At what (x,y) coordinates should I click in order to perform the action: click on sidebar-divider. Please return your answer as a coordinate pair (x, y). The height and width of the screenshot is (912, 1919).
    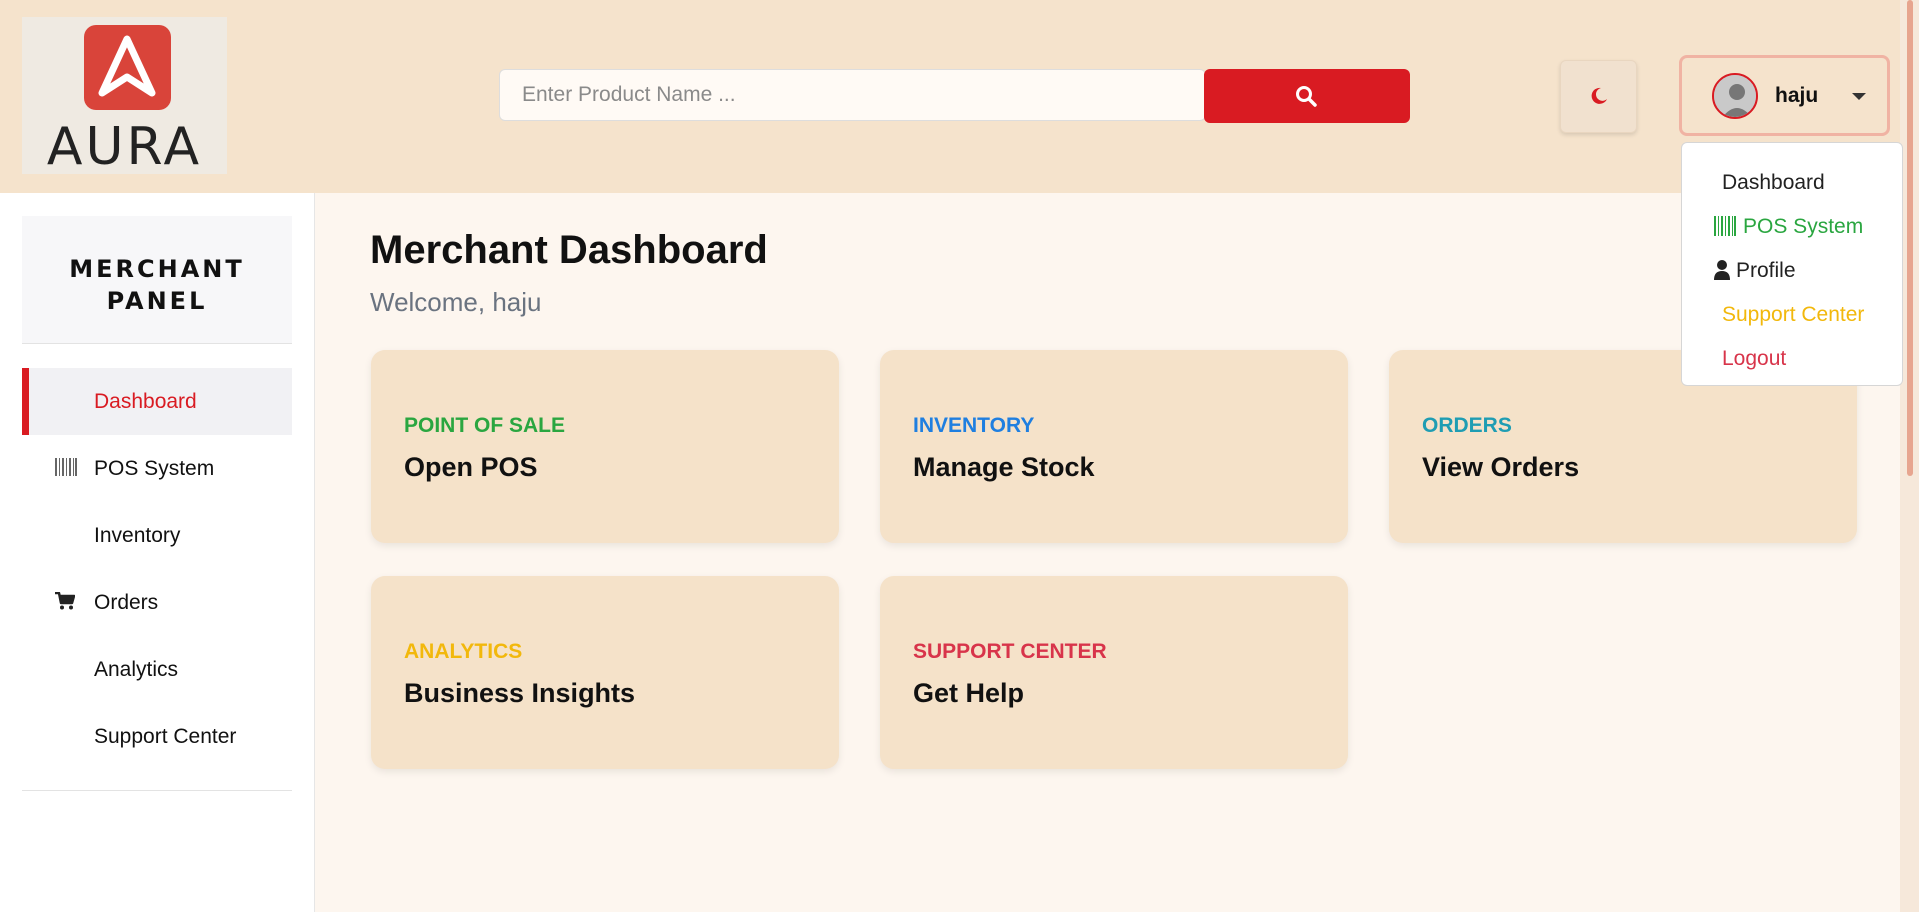
    Looking at the image, I should click on (157, 790).